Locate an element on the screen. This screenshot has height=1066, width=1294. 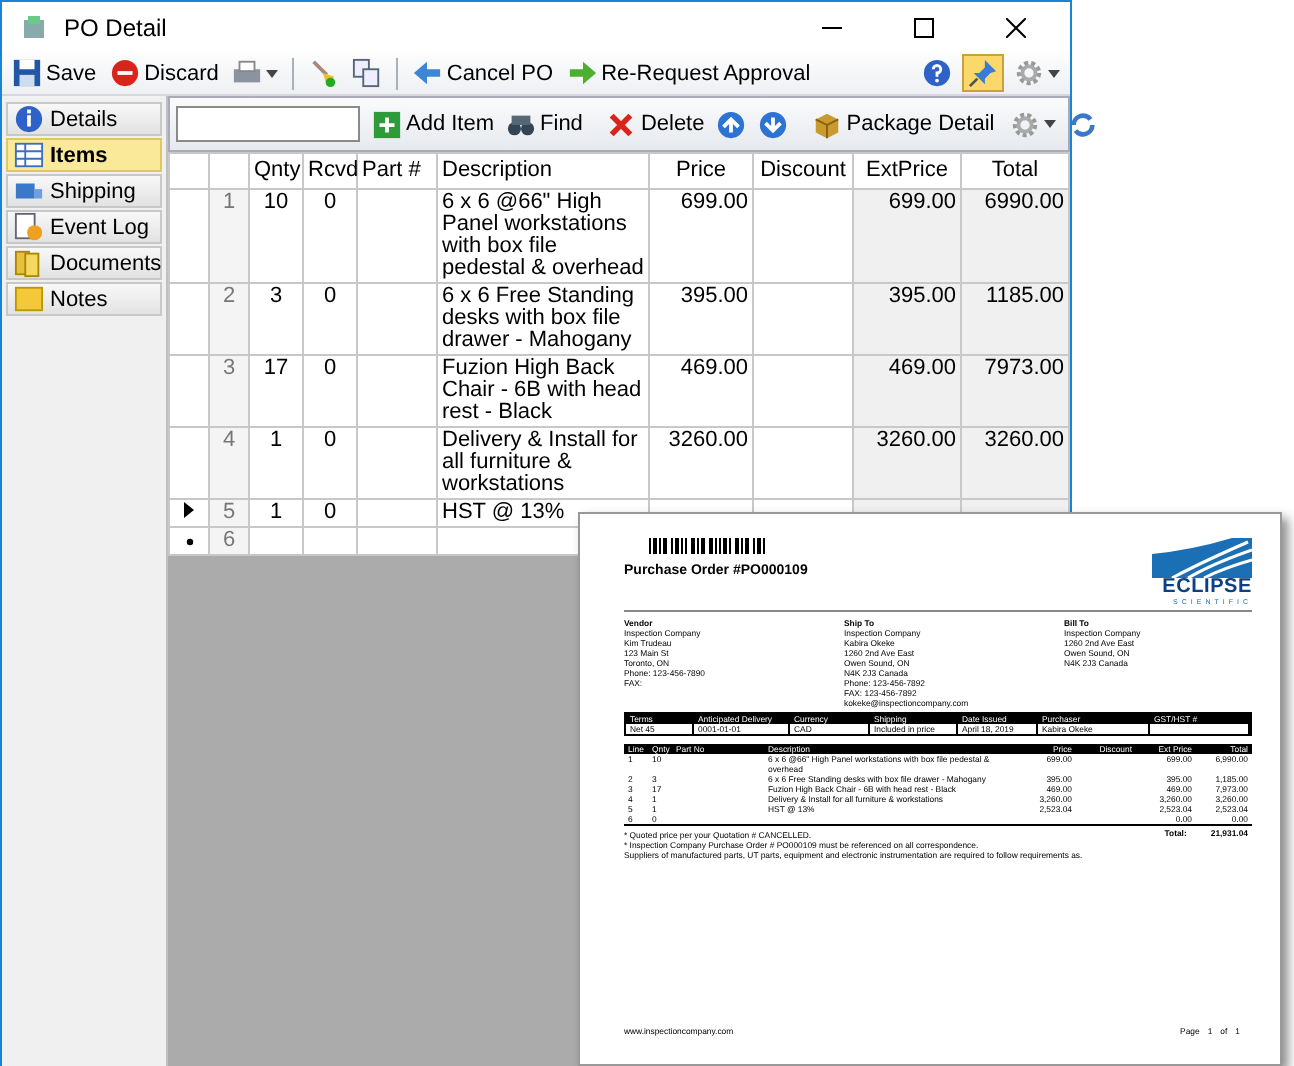
pin-button is located at coordinates (983, 73).